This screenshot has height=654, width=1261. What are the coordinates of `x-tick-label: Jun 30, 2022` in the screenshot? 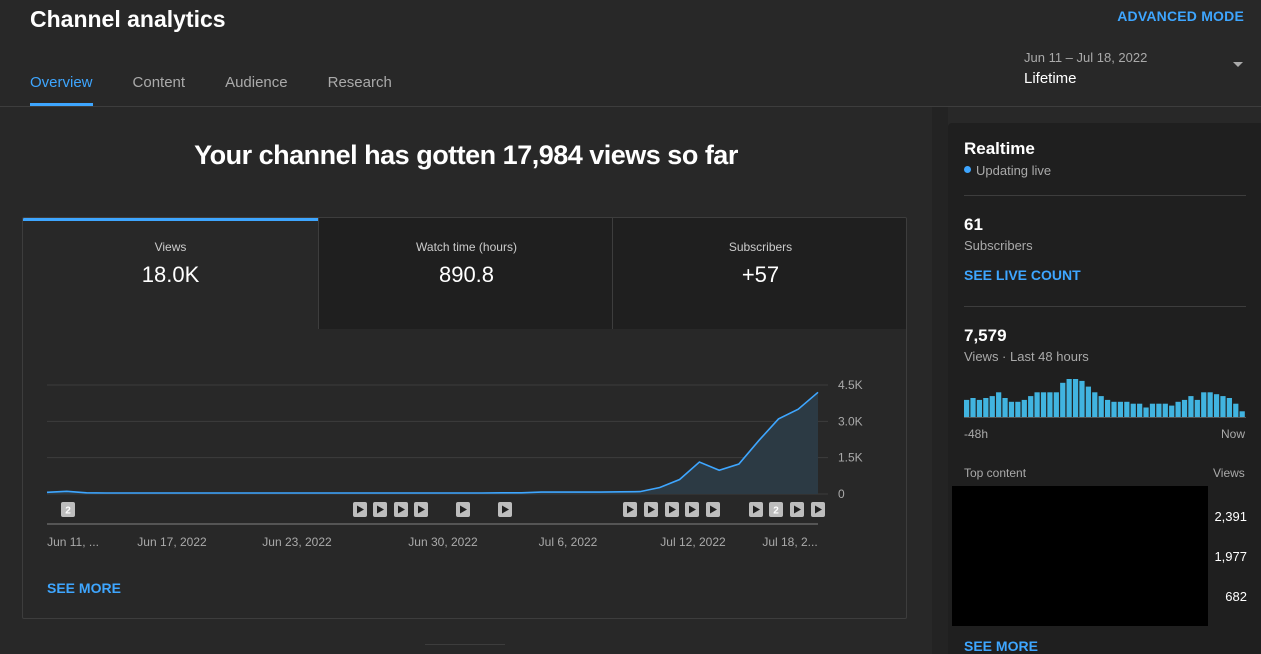 It's located at (443, 542).